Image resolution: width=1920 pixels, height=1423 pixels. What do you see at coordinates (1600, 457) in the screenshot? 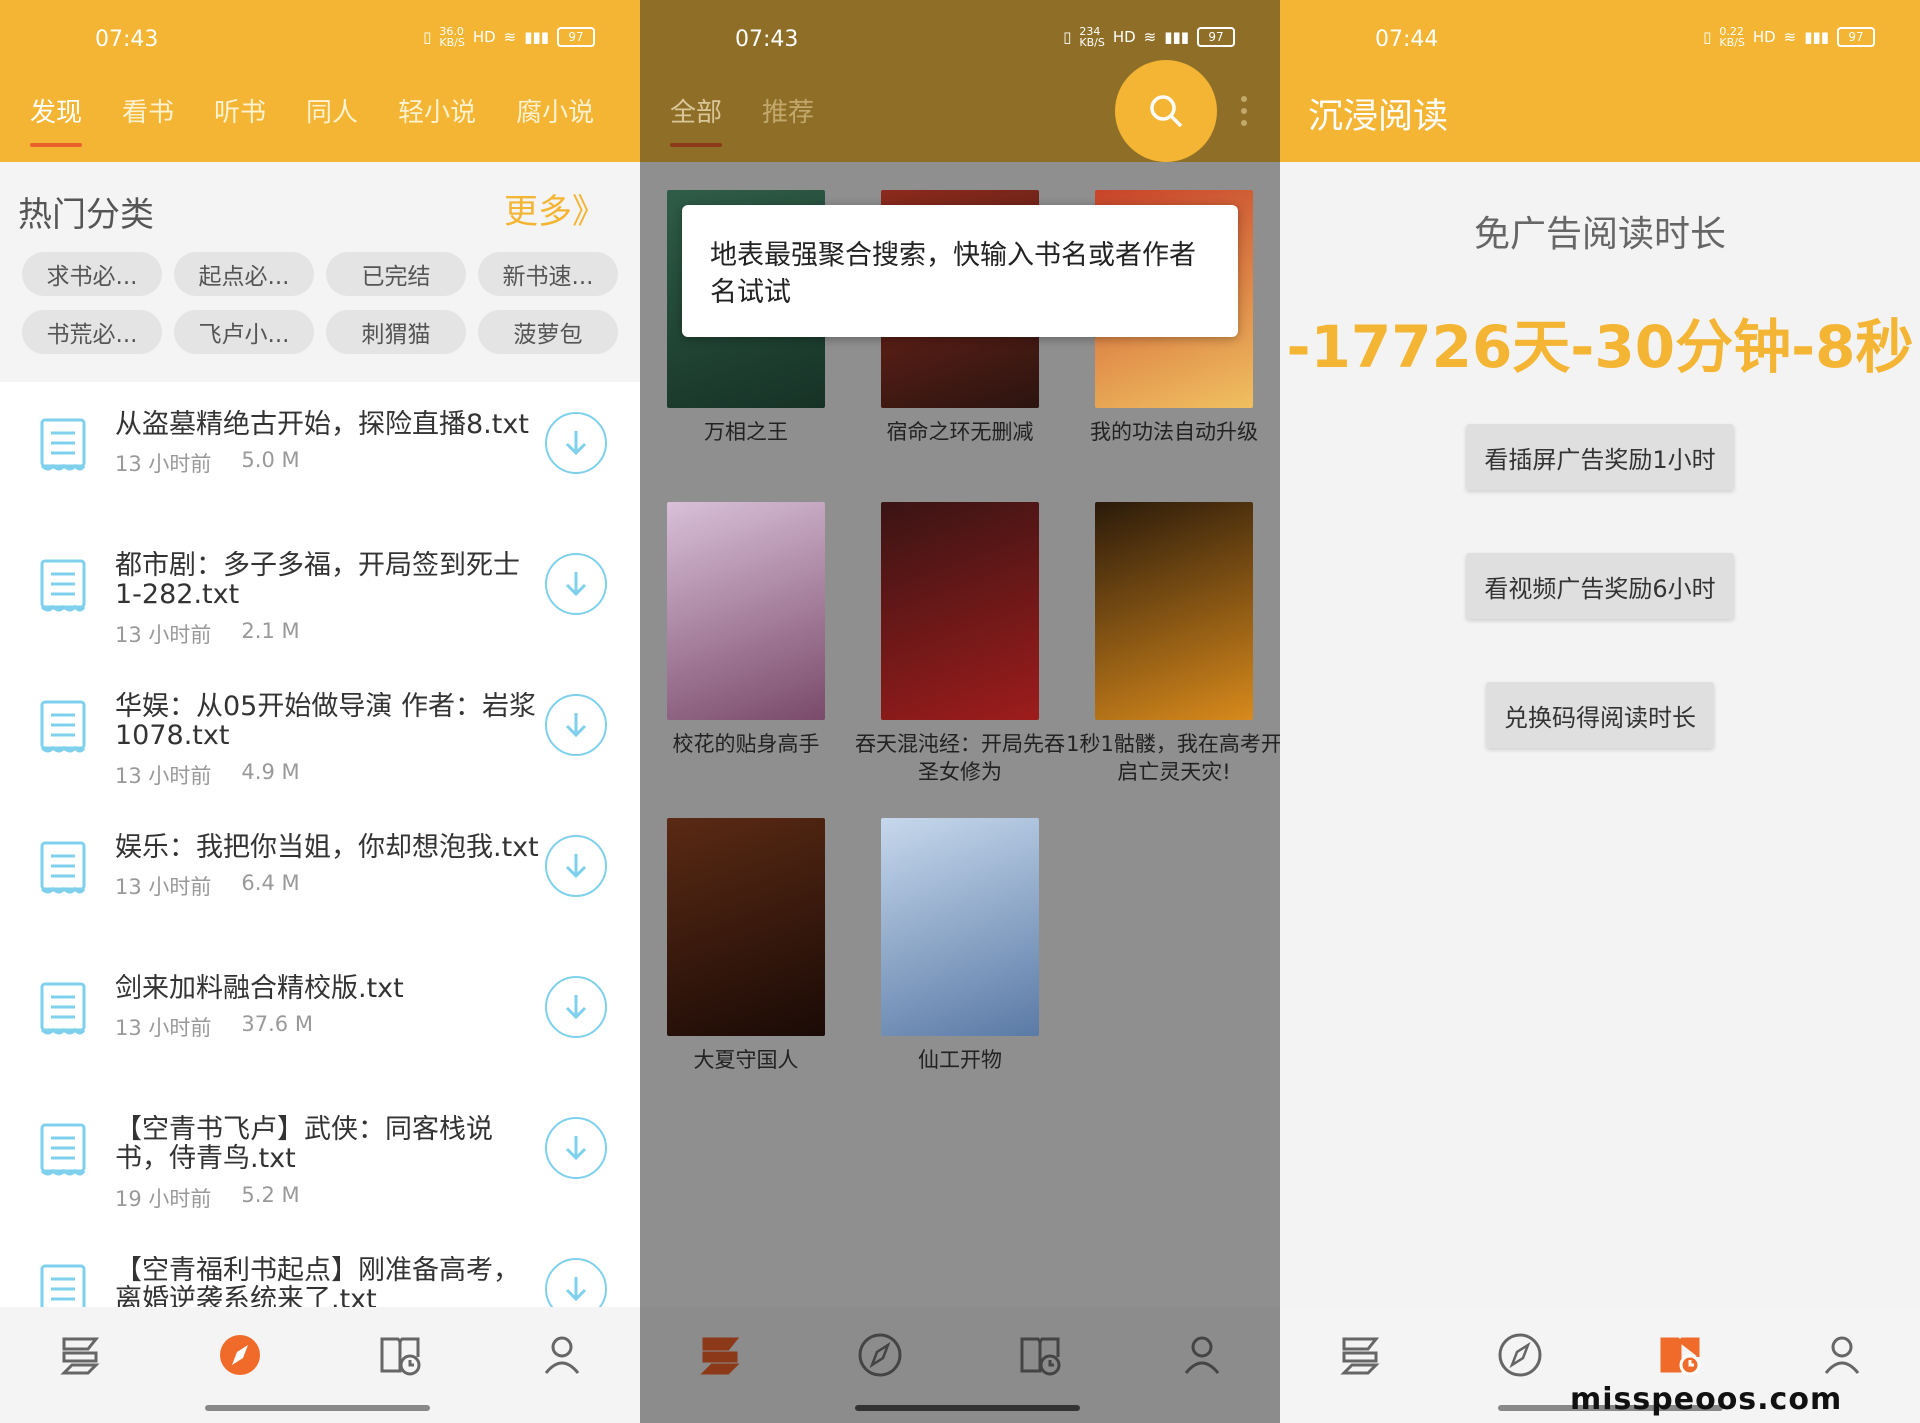
I see `watch-interstitial-ad-button: 看插屏广告奖励1小时` at bounding box center [1600, 457].